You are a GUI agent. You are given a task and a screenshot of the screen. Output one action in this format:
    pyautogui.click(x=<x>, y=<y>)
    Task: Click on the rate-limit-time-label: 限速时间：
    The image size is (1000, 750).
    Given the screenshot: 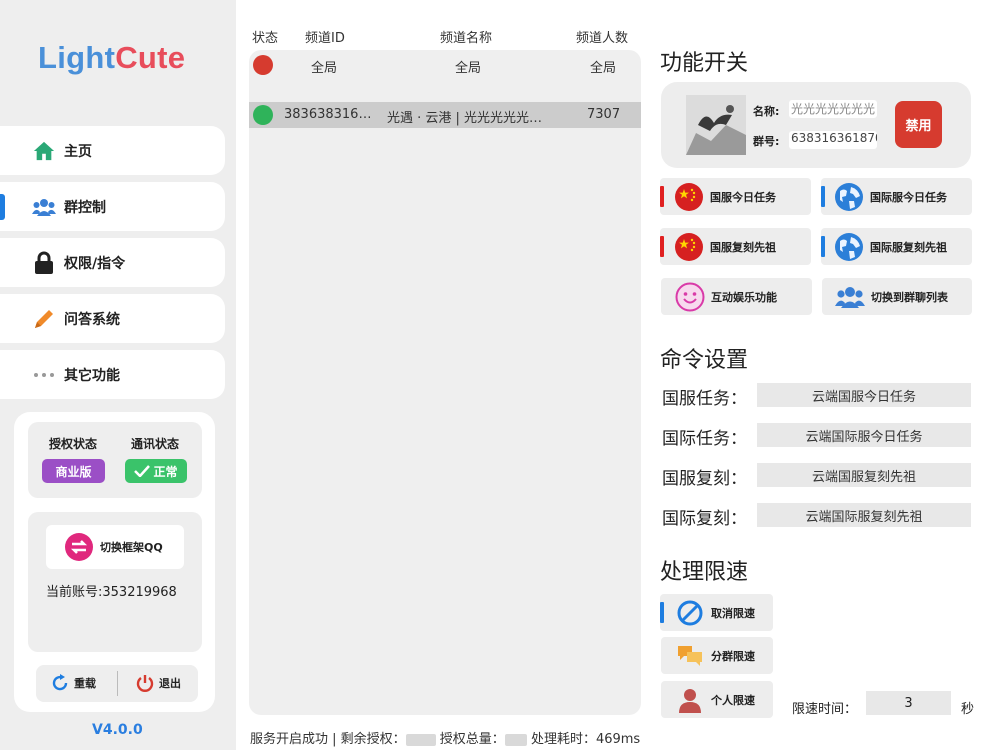 What is the action you would take?
    pyautogui.click(x=825, y=709)
    